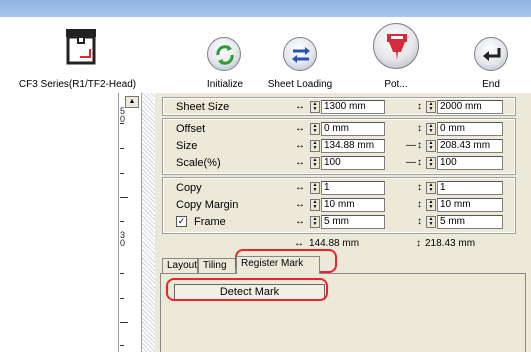 The width and height of the screenshot is (531, 352). Describe the element at coordinates (450, 243) in the screenshot. I see `total-height-value: 218.43 mm` at that location.